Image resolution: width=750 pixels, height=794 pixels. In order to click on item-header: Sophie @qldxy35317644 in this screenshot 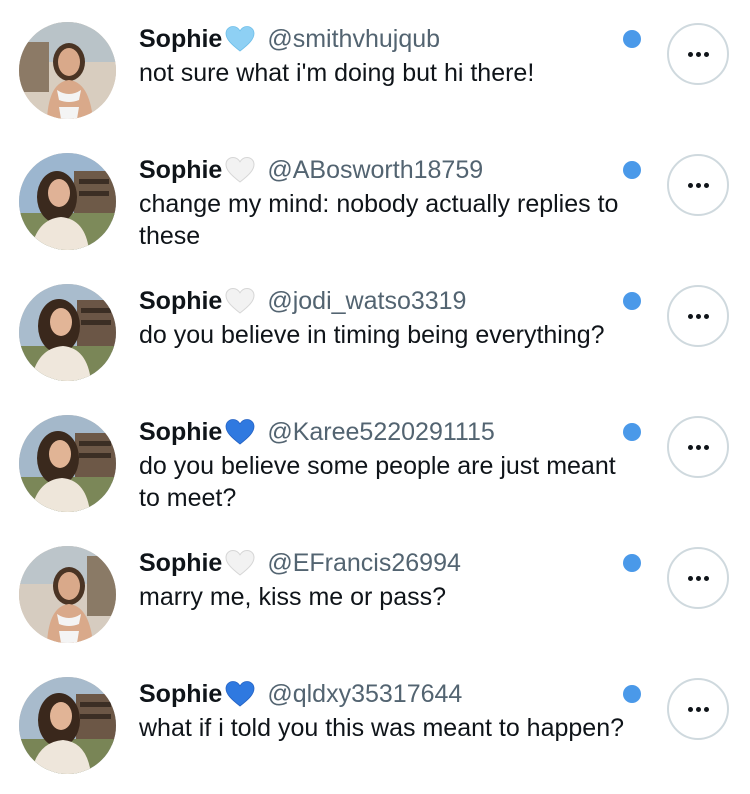, I will do `click(394, 694)`.